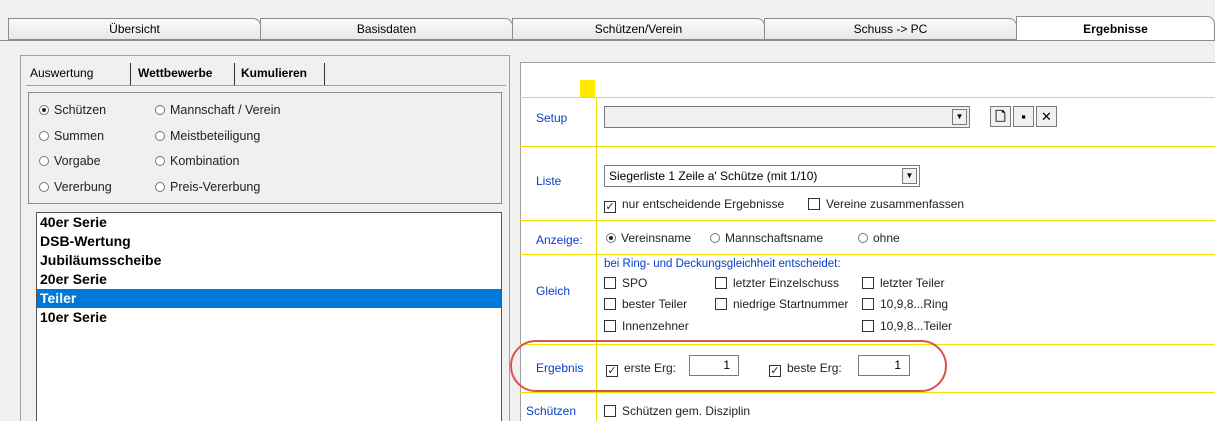 The width and height of the screenshot is (1215, 421). Describe the element at coordinates (912, 283) in the screenshot. I see `checkbox-label: letzter Teiler` at that location.